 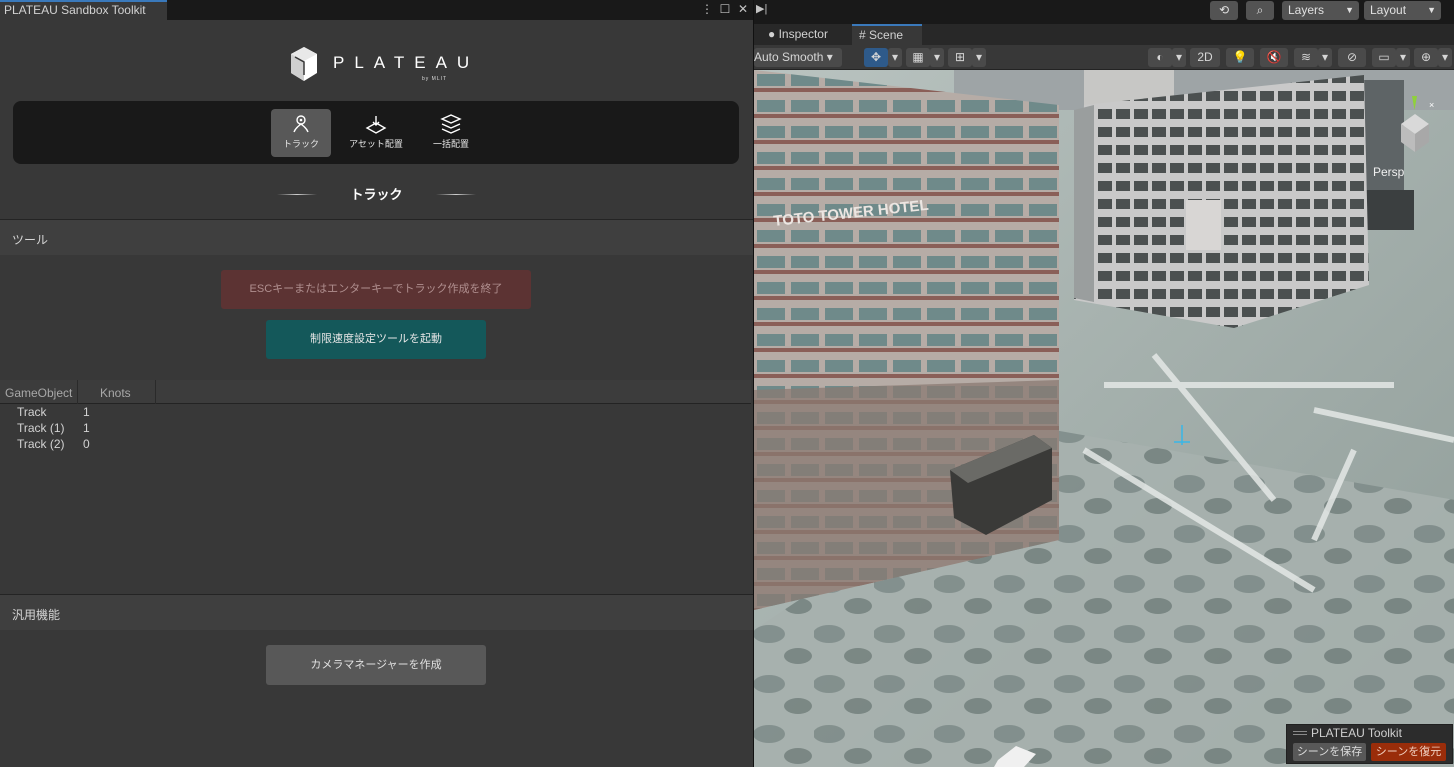 I want to click on table-row: Track 1, so click(x=375, y=413).